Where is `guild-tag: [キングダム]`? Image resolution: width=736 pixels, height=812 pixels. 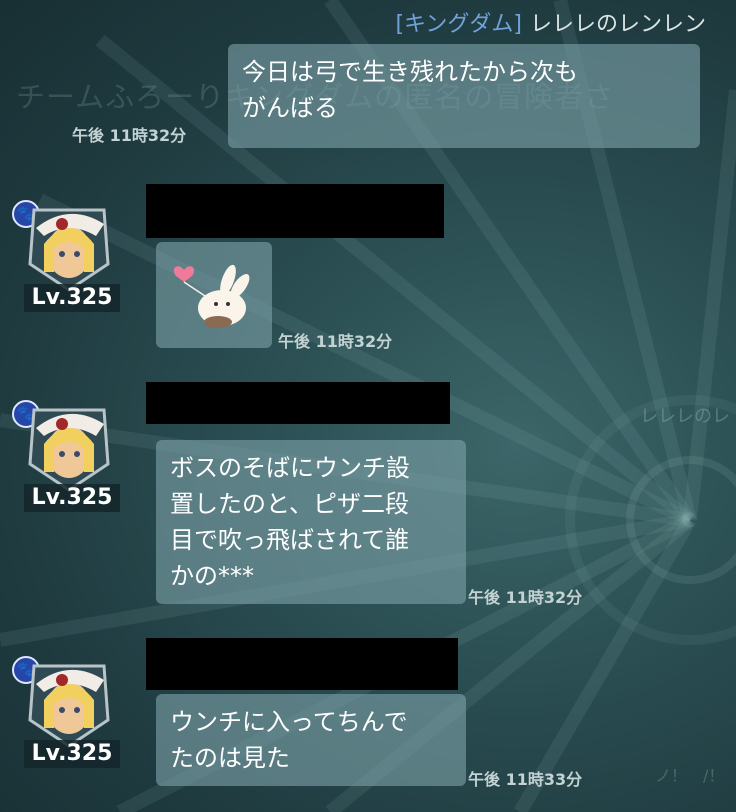
guild-tag: [キングダム] is located at coordinates (458, 24).